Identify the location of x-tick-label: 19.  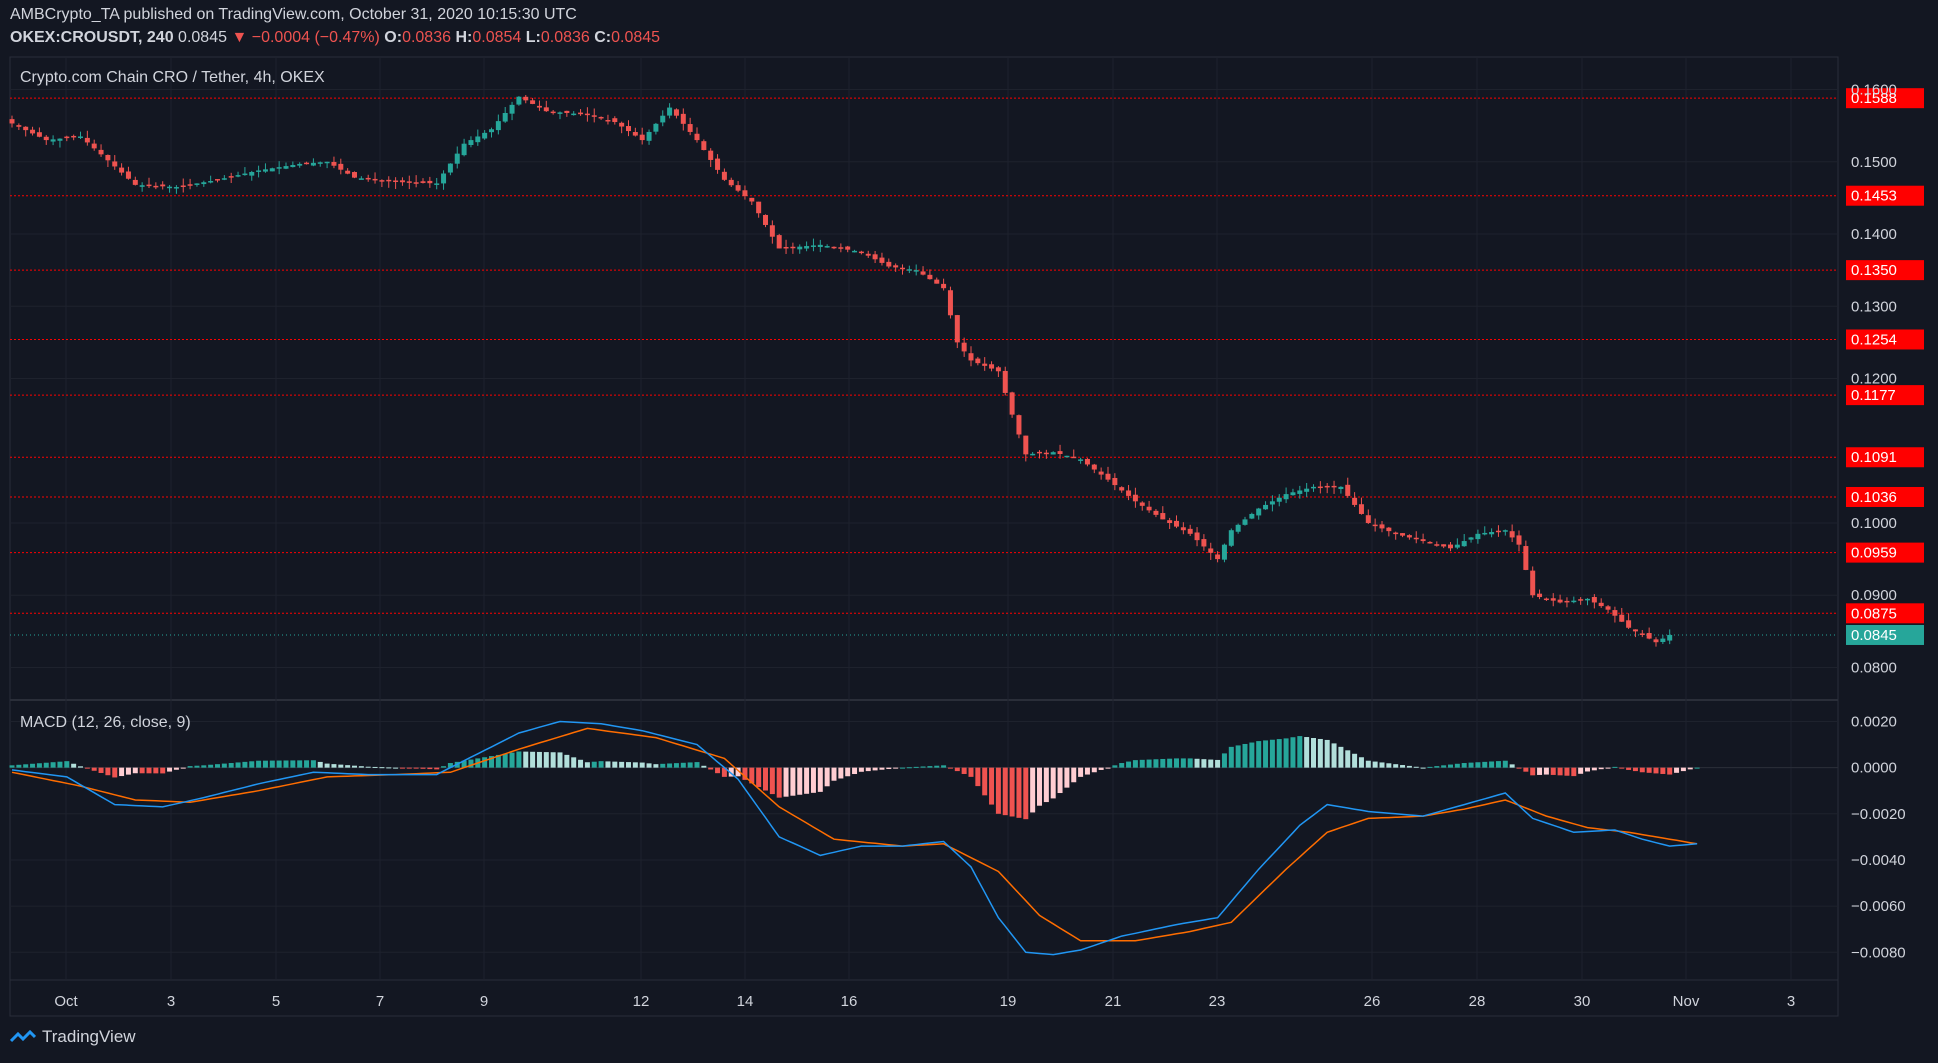
(1008, 1001).